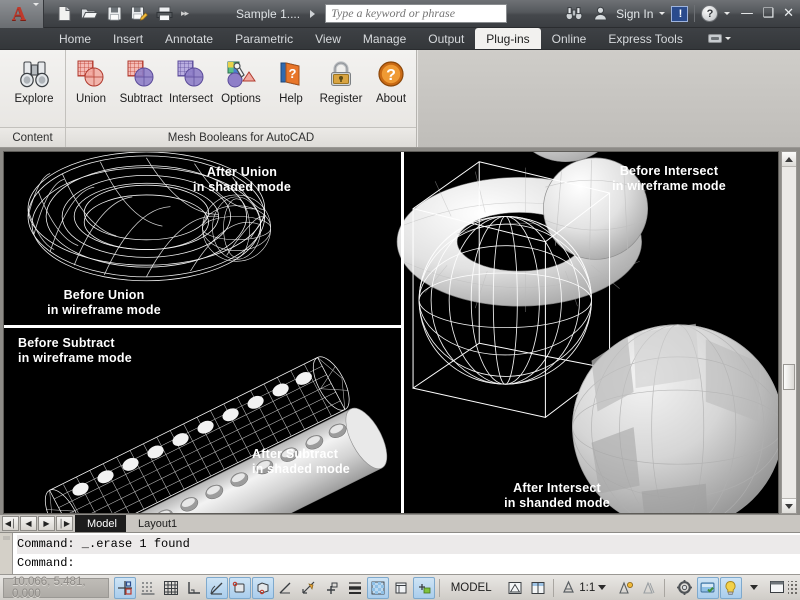 This screenshot has width=800, height=600. Describe the element at coordinates (754, 588) in the screenshot. I see `tools-chevron-down-icon` at that location.